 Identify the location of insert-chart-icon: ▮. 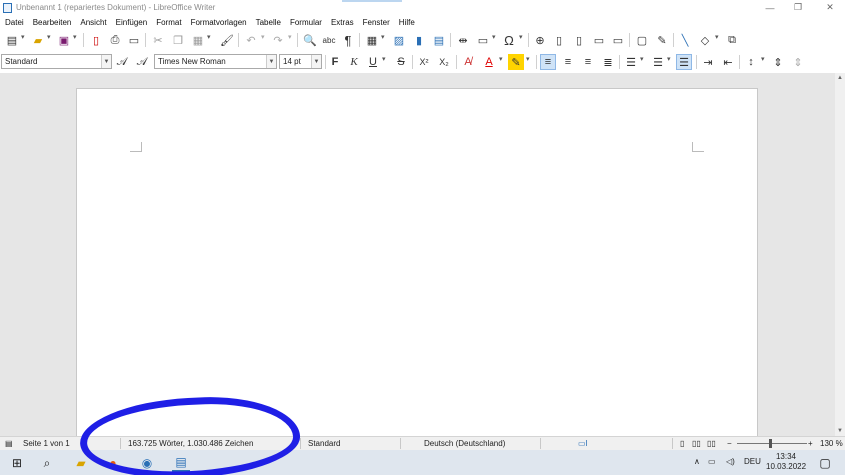
(419, 40).